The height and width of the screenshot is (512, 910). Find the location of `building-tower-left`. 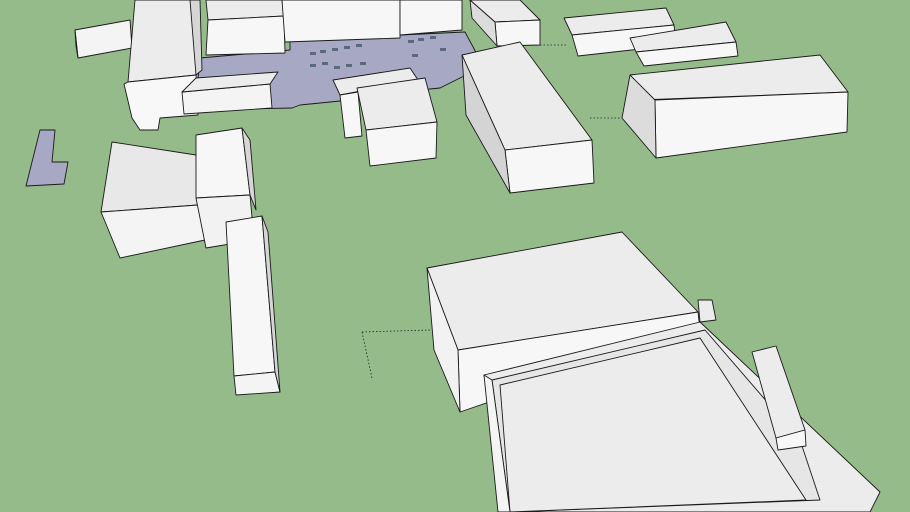

building-tower-left is located at coordinates (162, 41).